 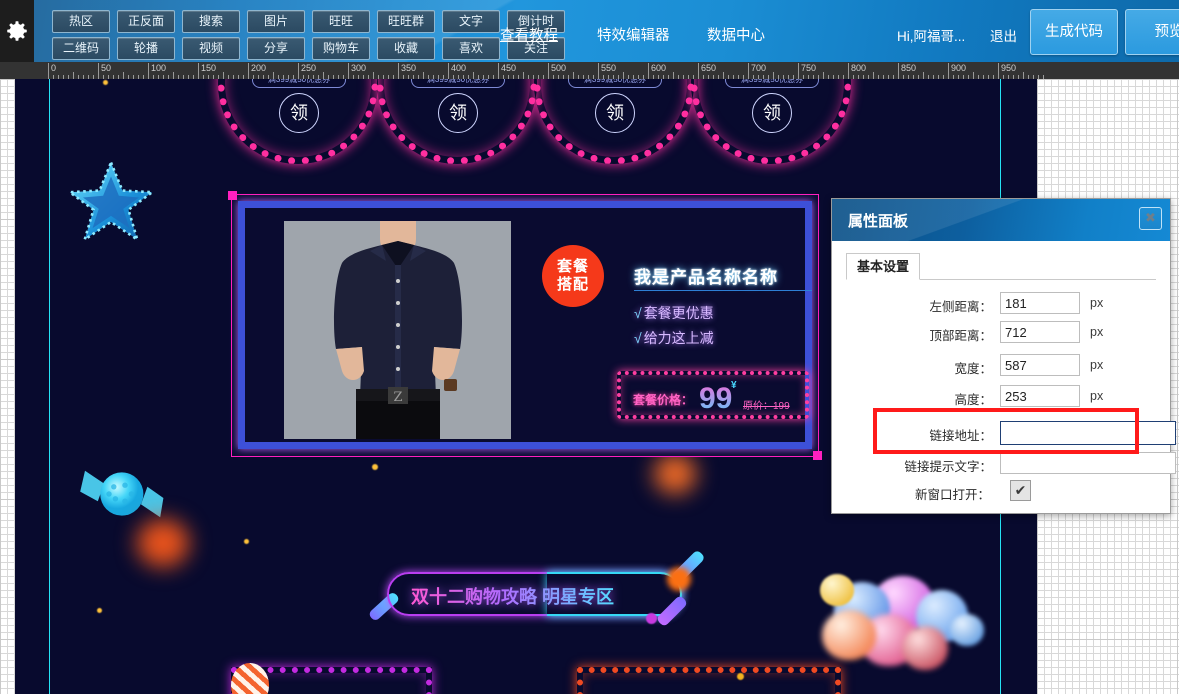 I want to click on preview-button: 预览, so click(x=1152, y=32).